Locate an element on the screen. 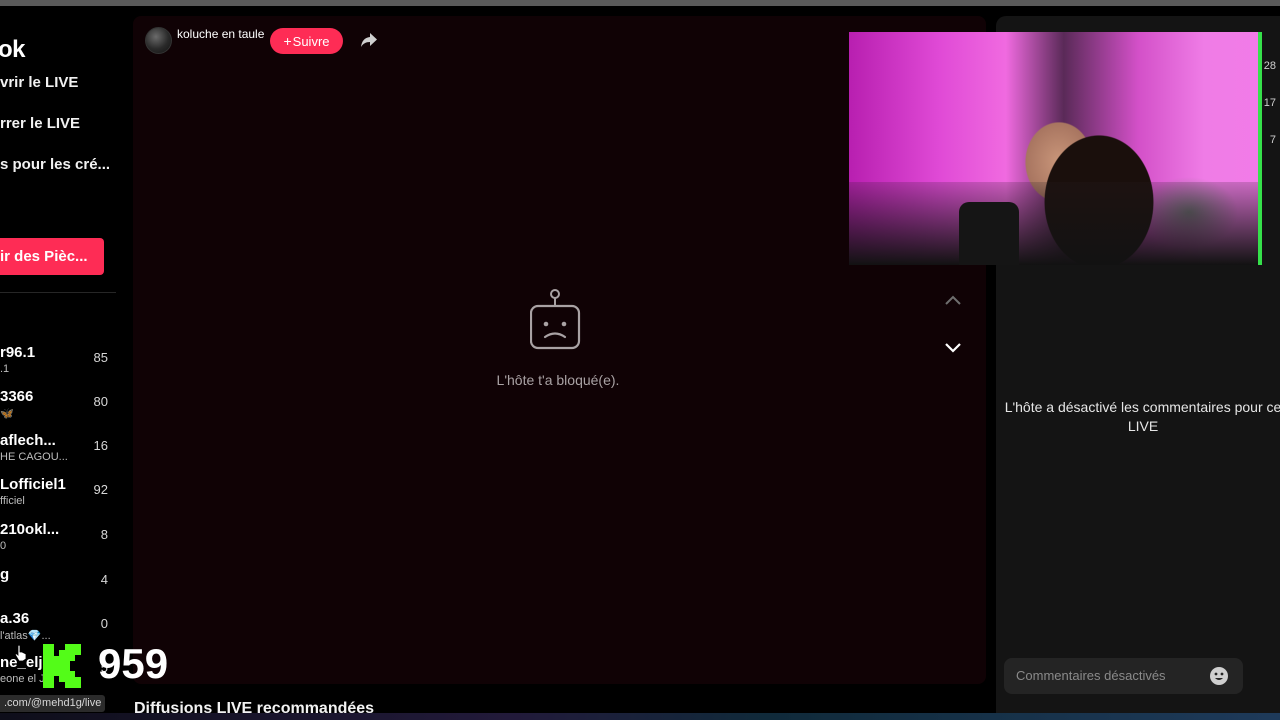  follow-button: + Suivre is located at coordinates (306, 41).